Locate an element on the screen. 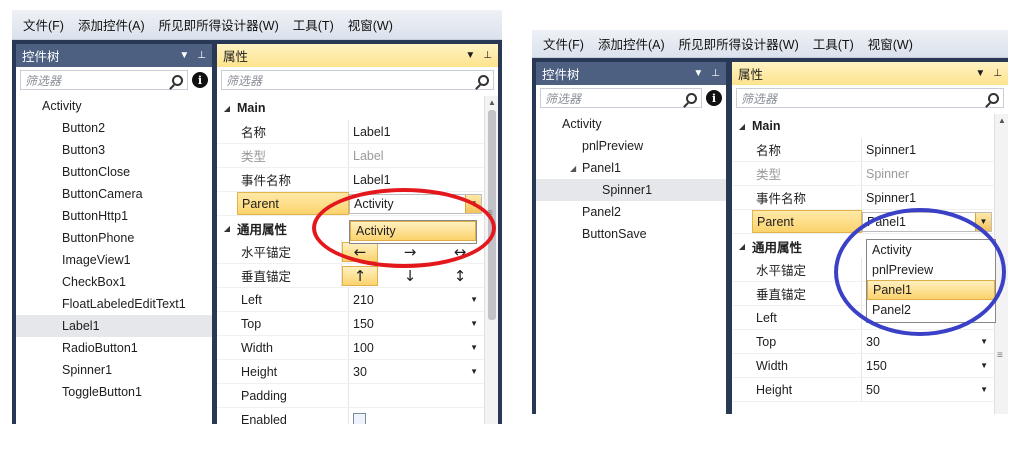 The height and width of the screenshot is (460, 1018). menu-item: 所见即所得设计器(W) is located at coordinates (219, 24).